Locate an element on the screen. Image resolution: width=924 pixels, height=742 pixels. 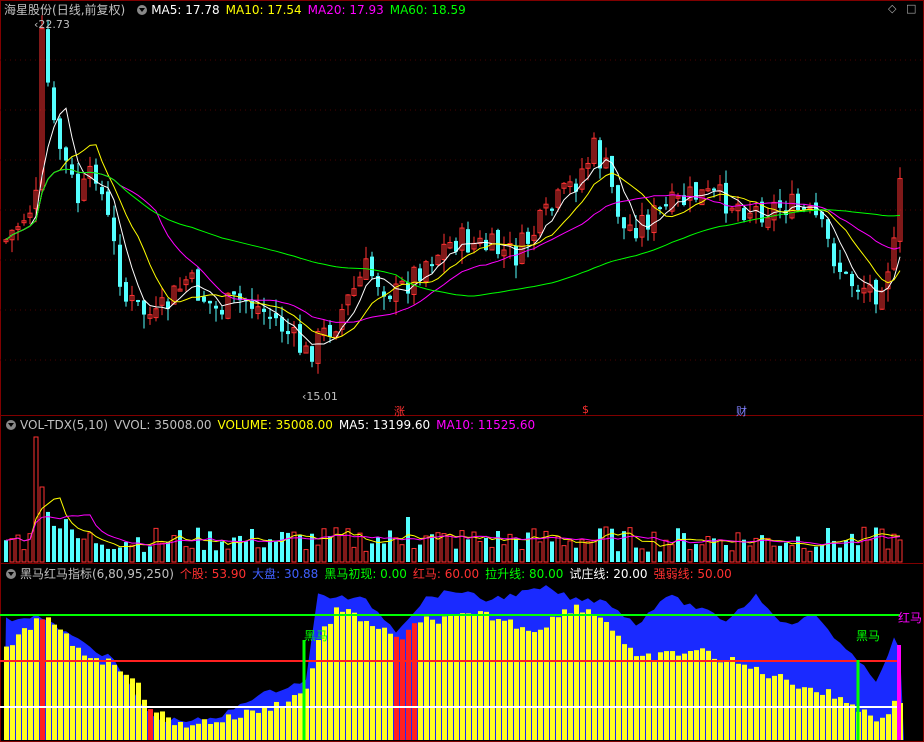
event-marker-dollar: $ is located at coordinates (585, 409).